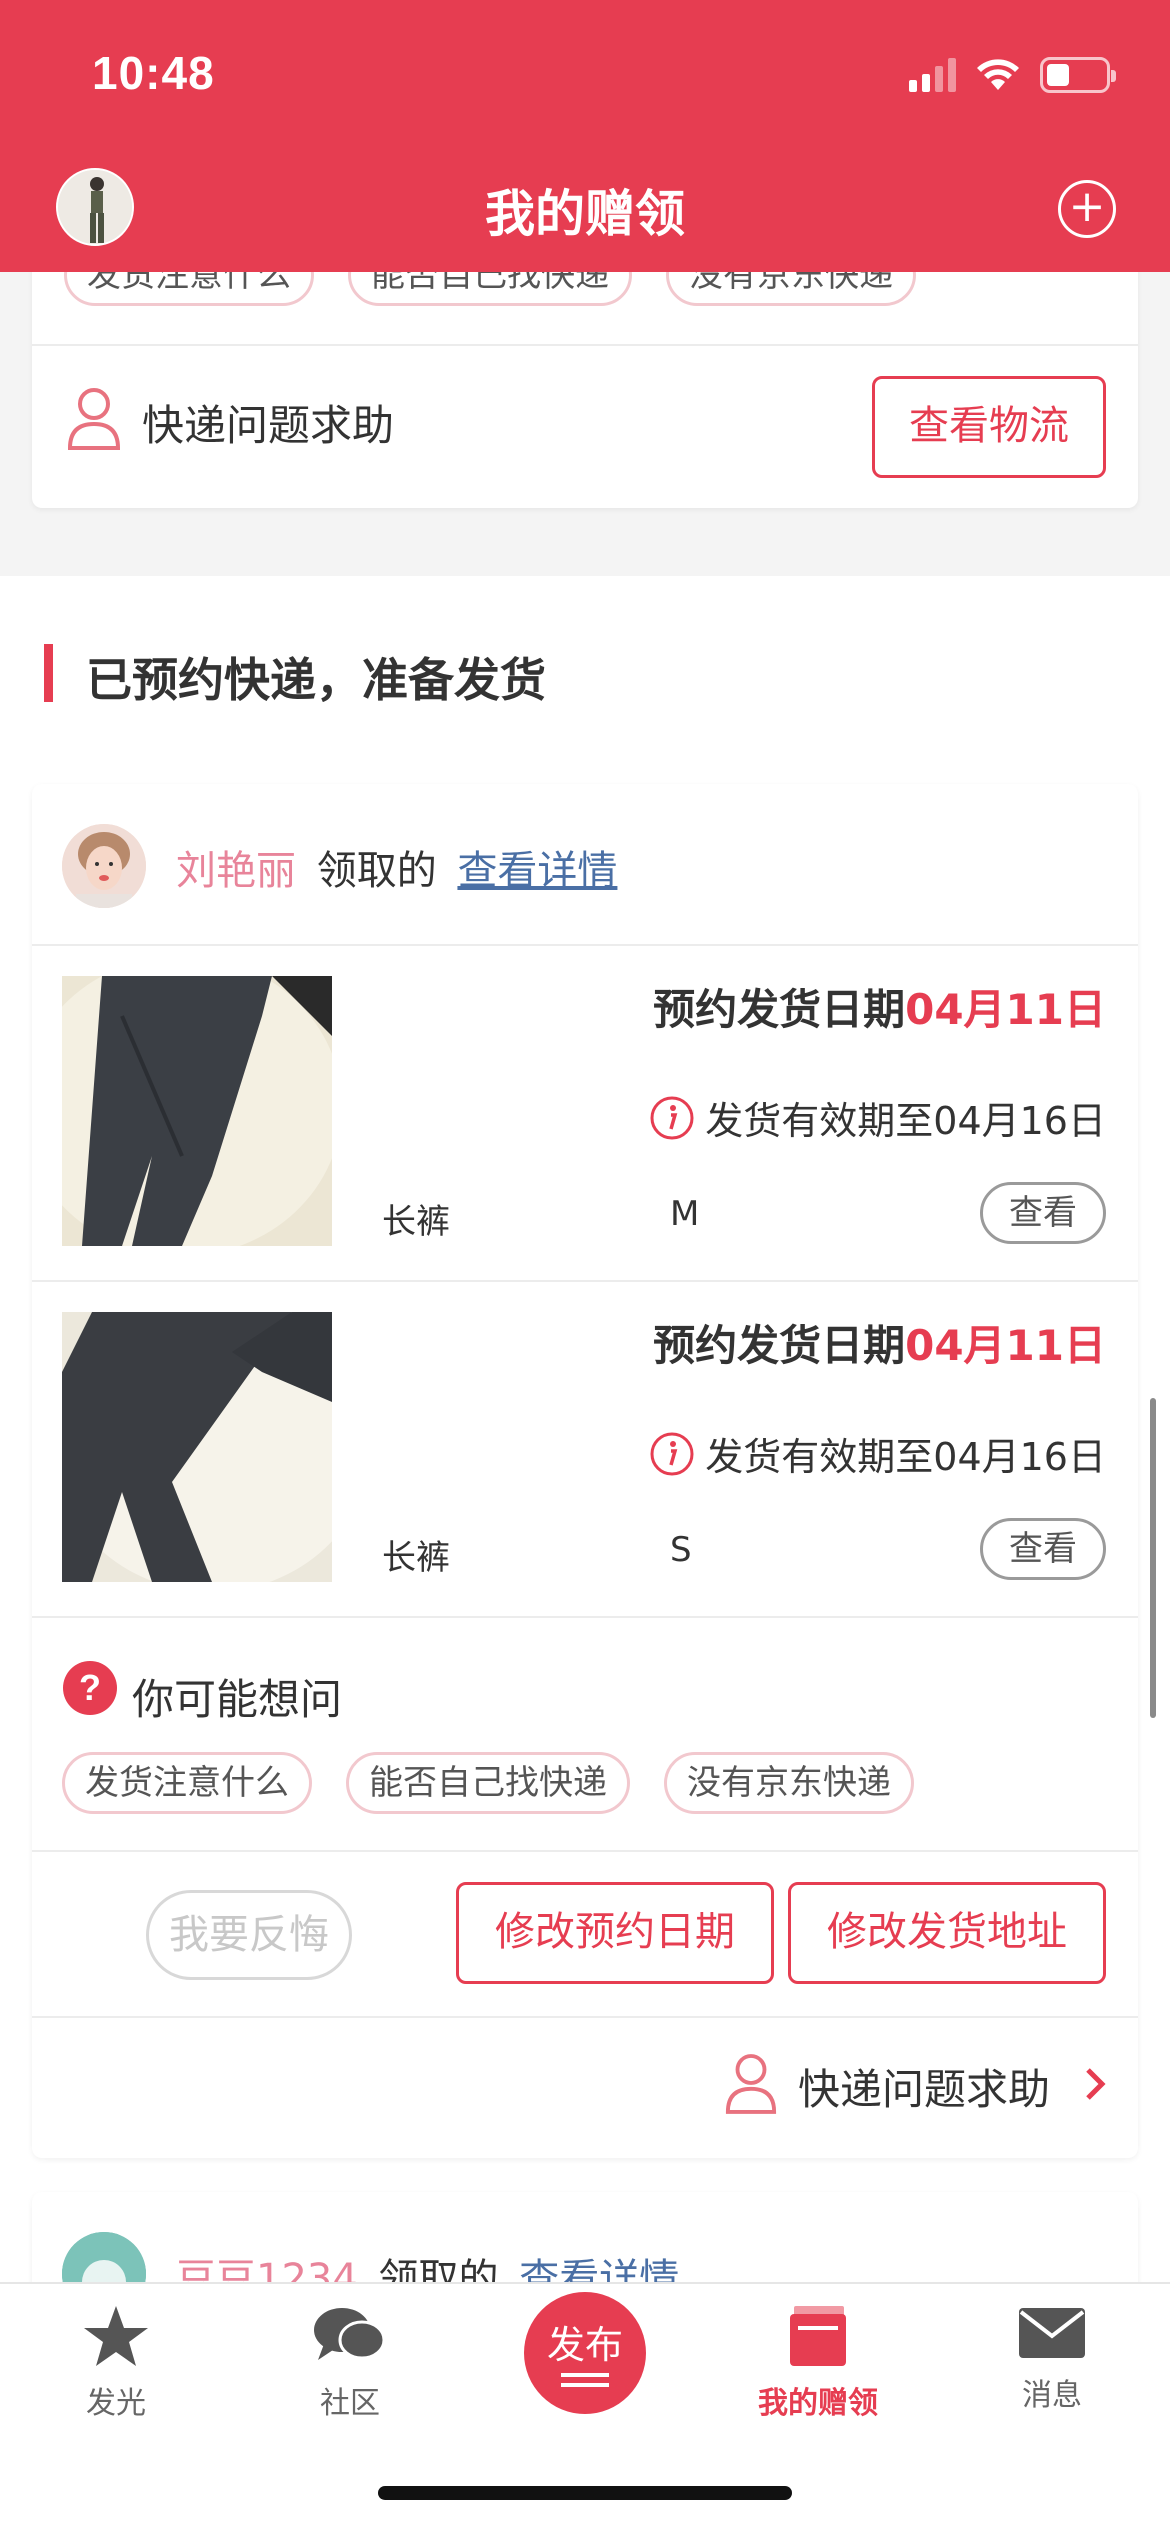 The image size is (1170, 2532). I want to click on tab-label: 我的赠领, so click(818, 2403).